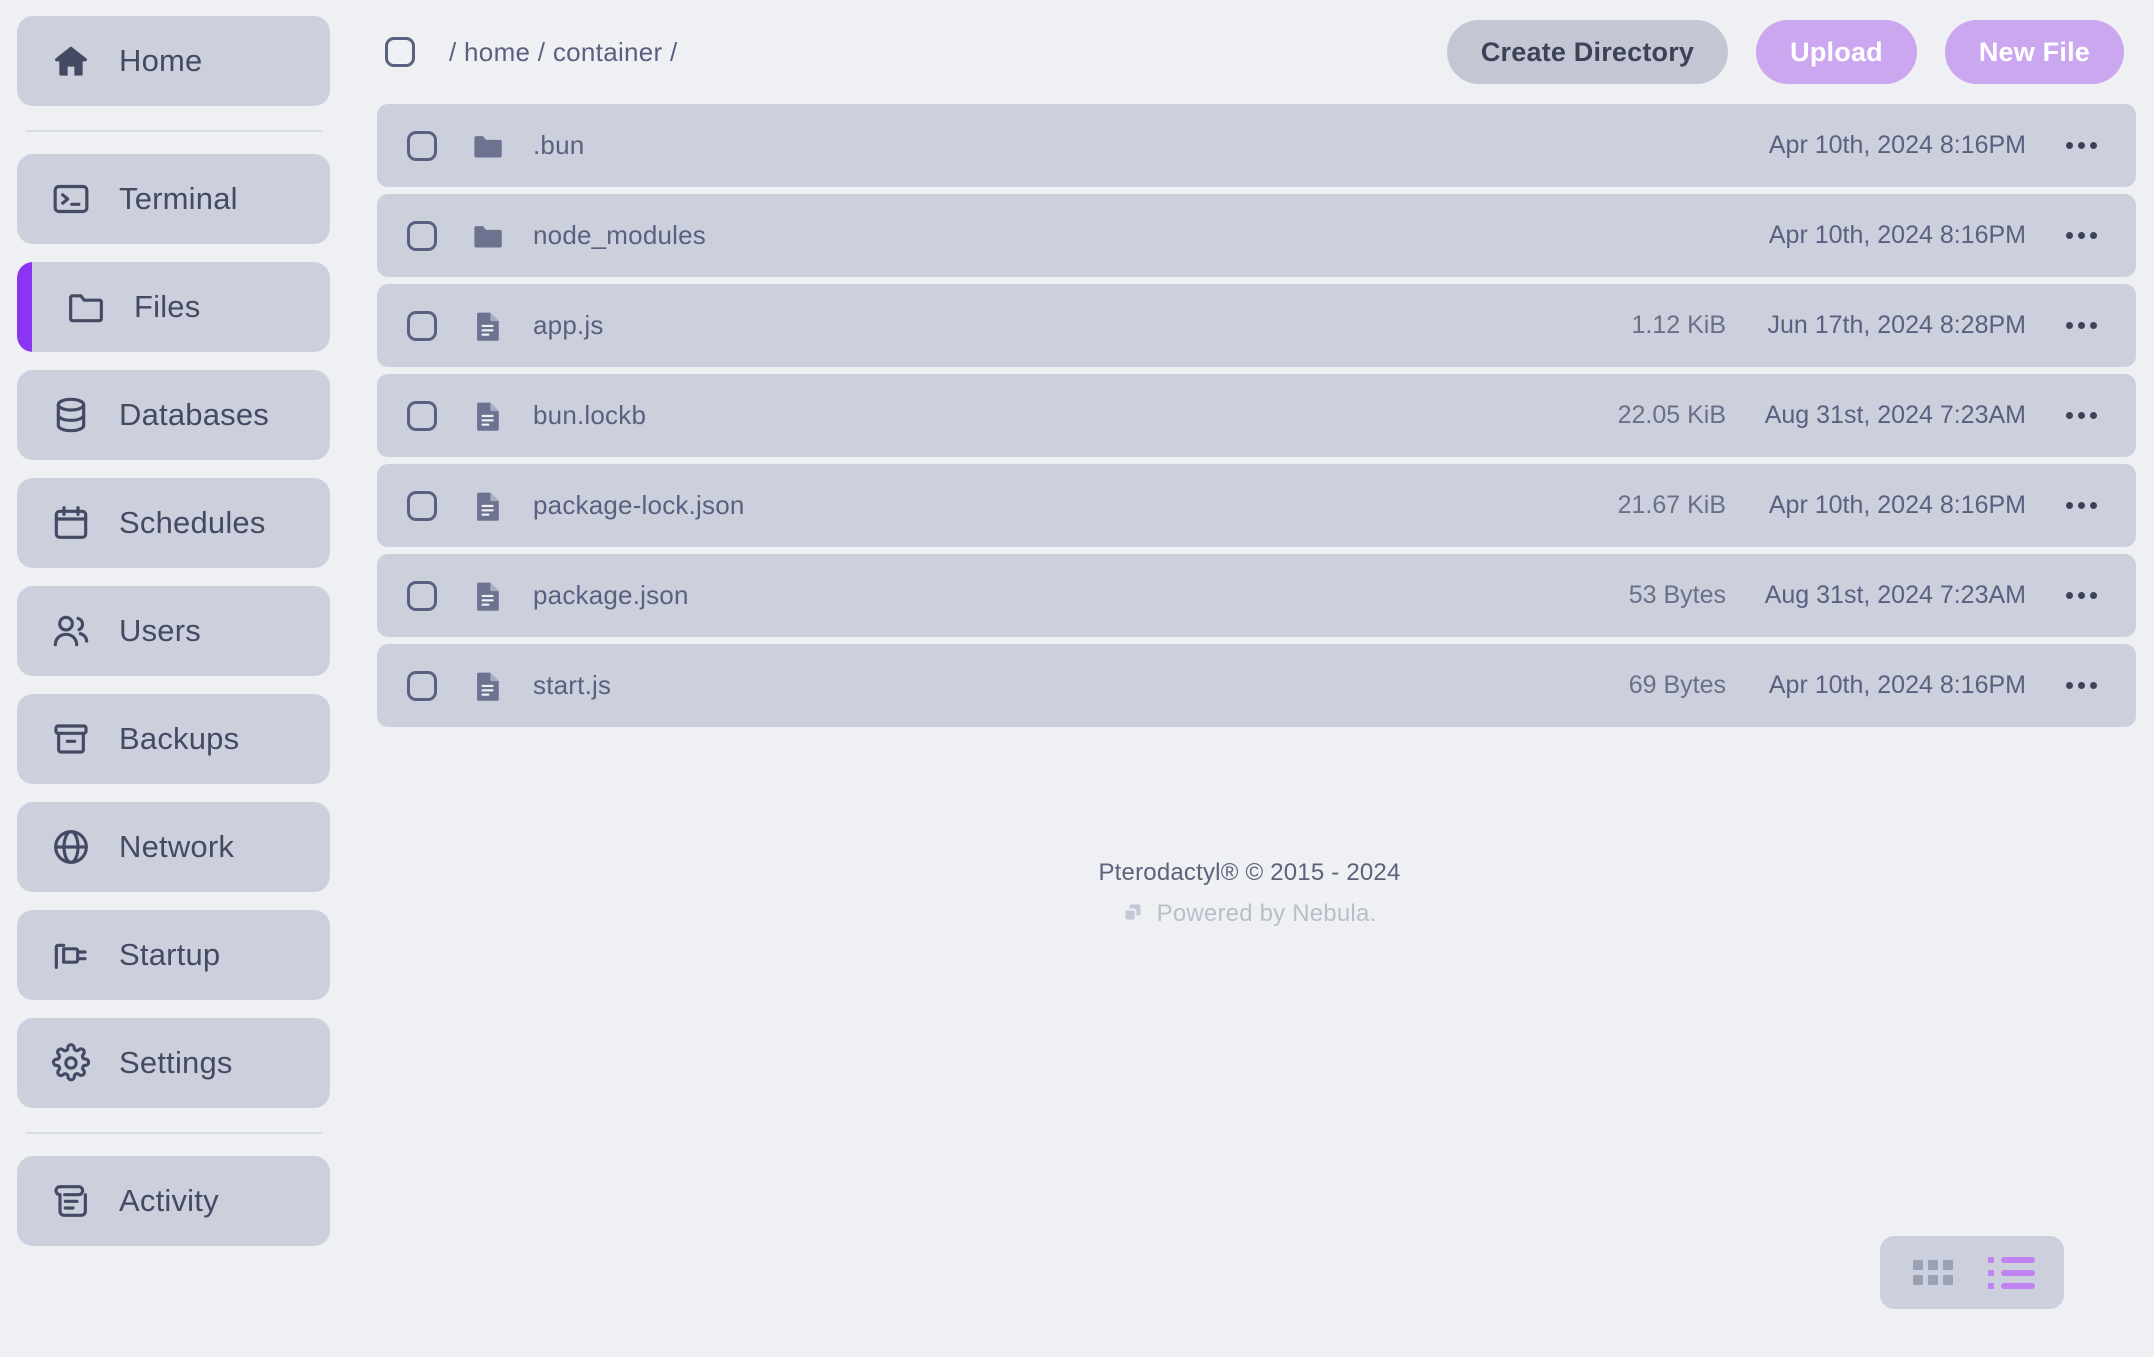 The image size is (2154, 1357). What do you see at coordinates (173, 1063) in the screenshot?
I see `sidebar-item-settings: Settings` at bounding box center [173, 1063].